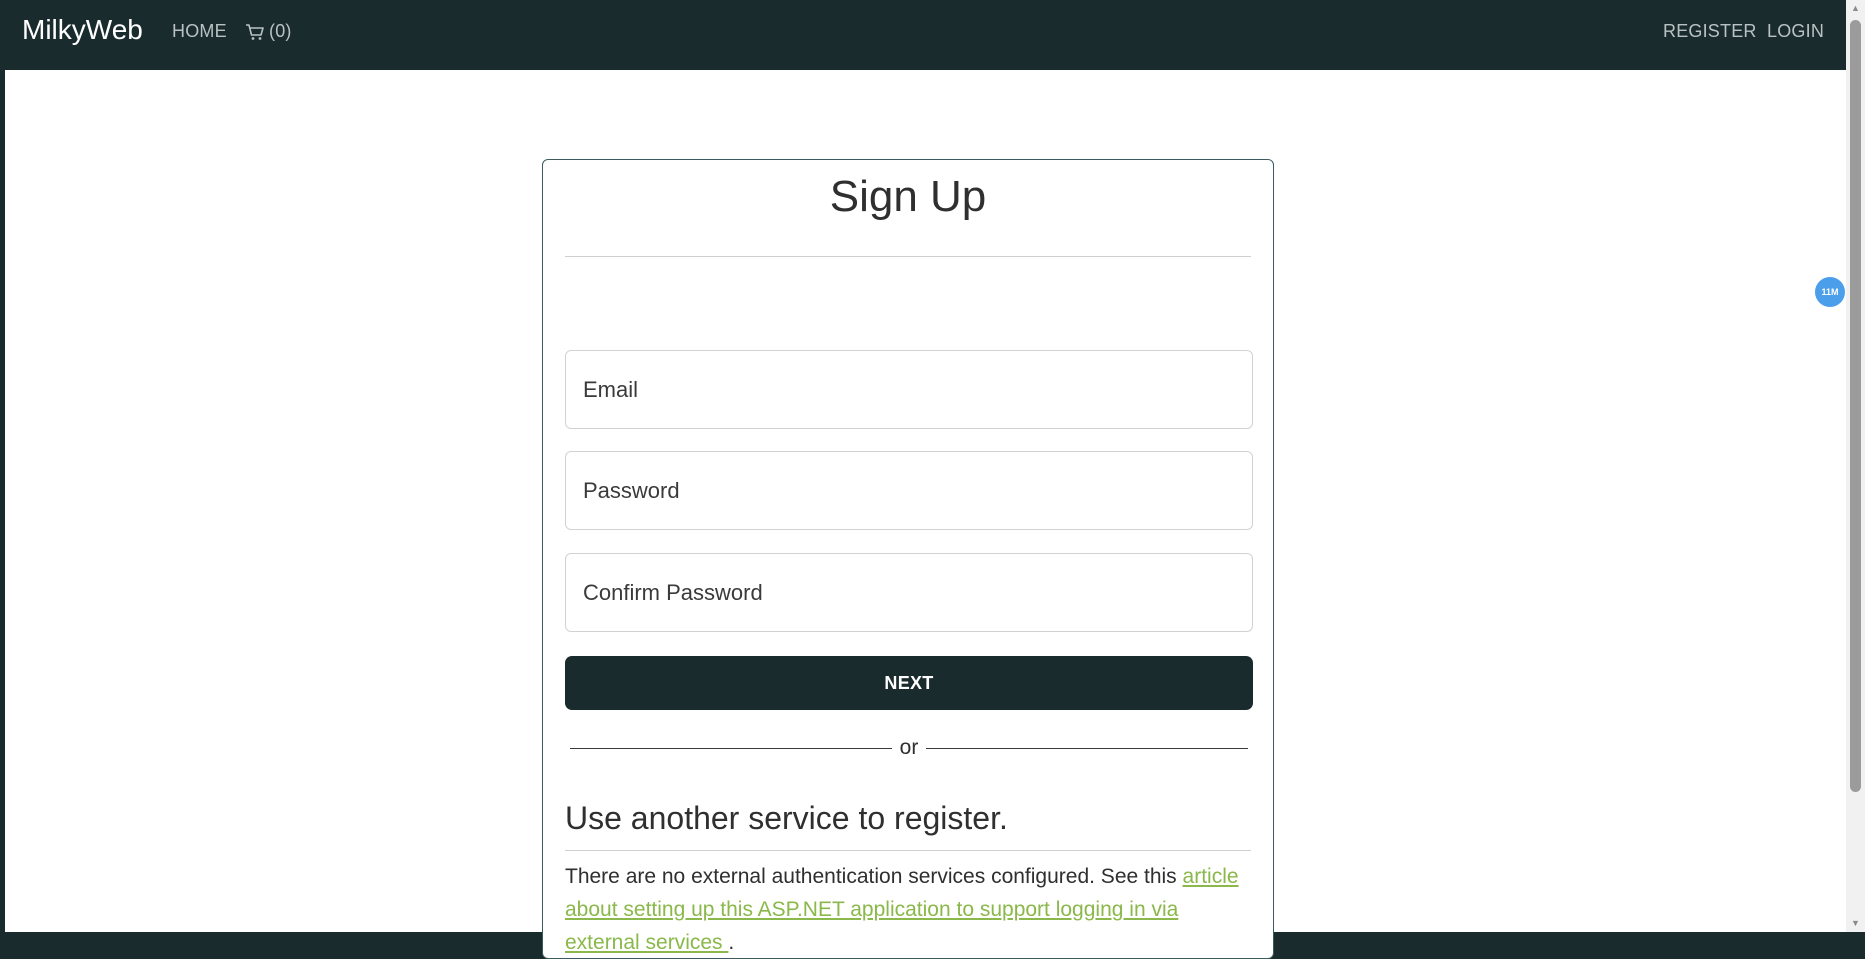 Image resolution: width=1865 pixels, height=959 pixels. I want to click on scroll-thumb, so click(1855, 406).